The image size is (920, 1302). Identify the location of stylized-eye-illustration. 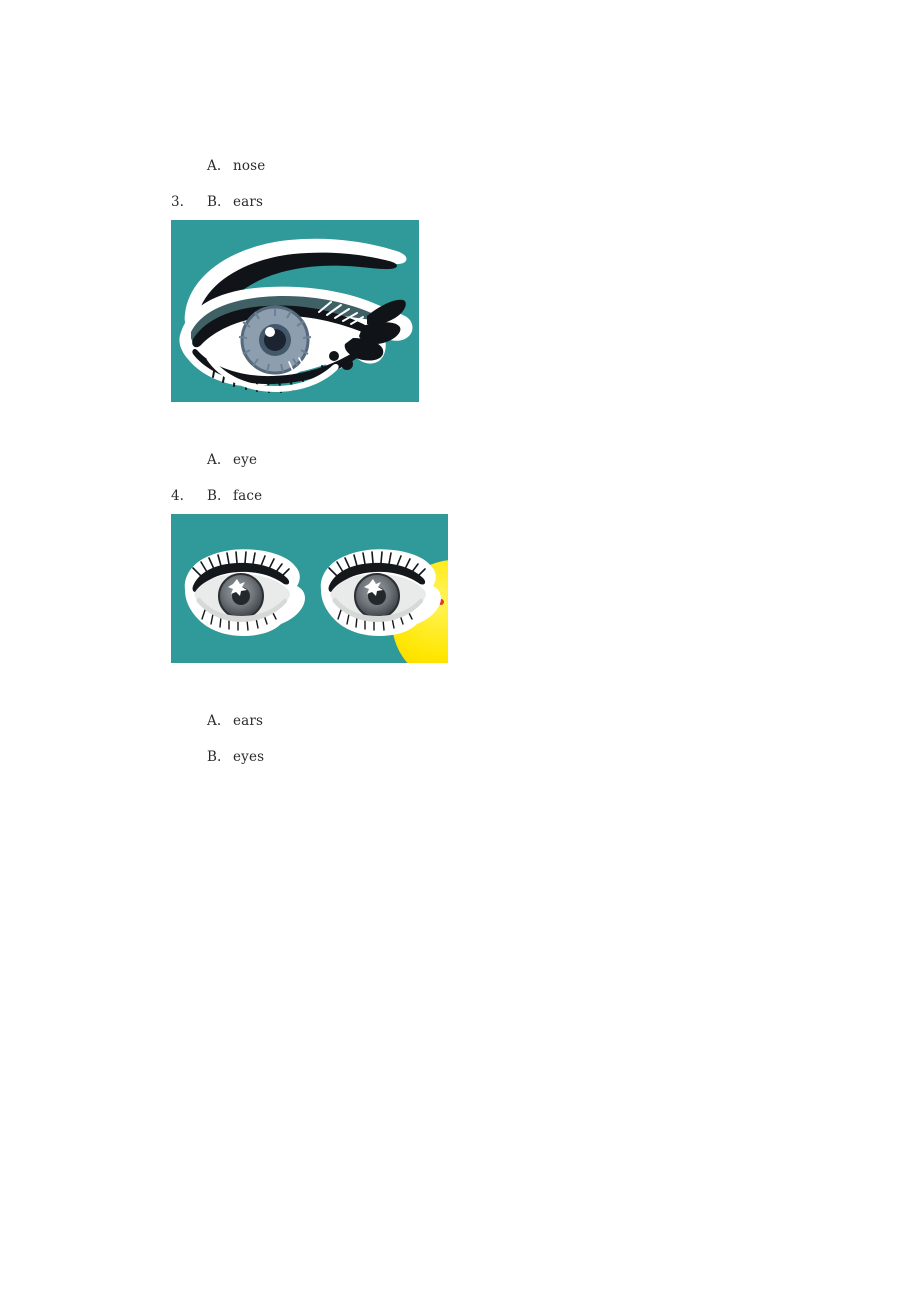
(295, 311).